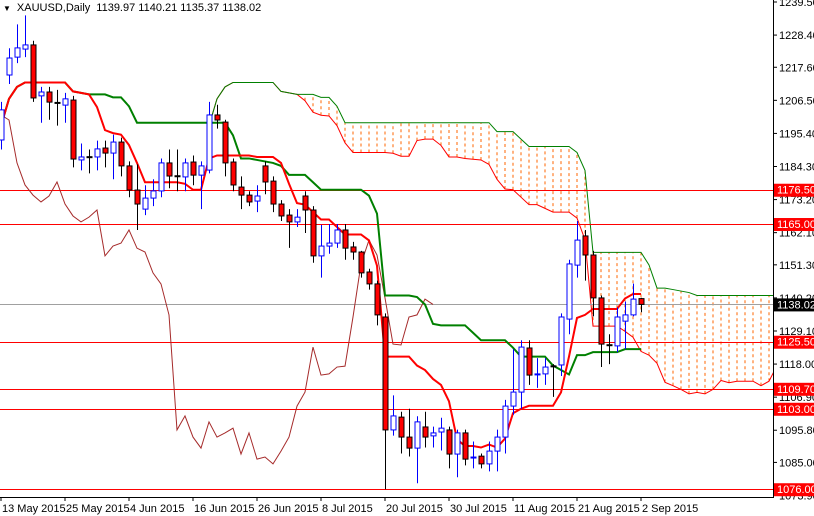 Image resolution: width=814 pixels, height=516 pixels. I want to click on x-tick-label: 13 May 2015, so click(34, 509).